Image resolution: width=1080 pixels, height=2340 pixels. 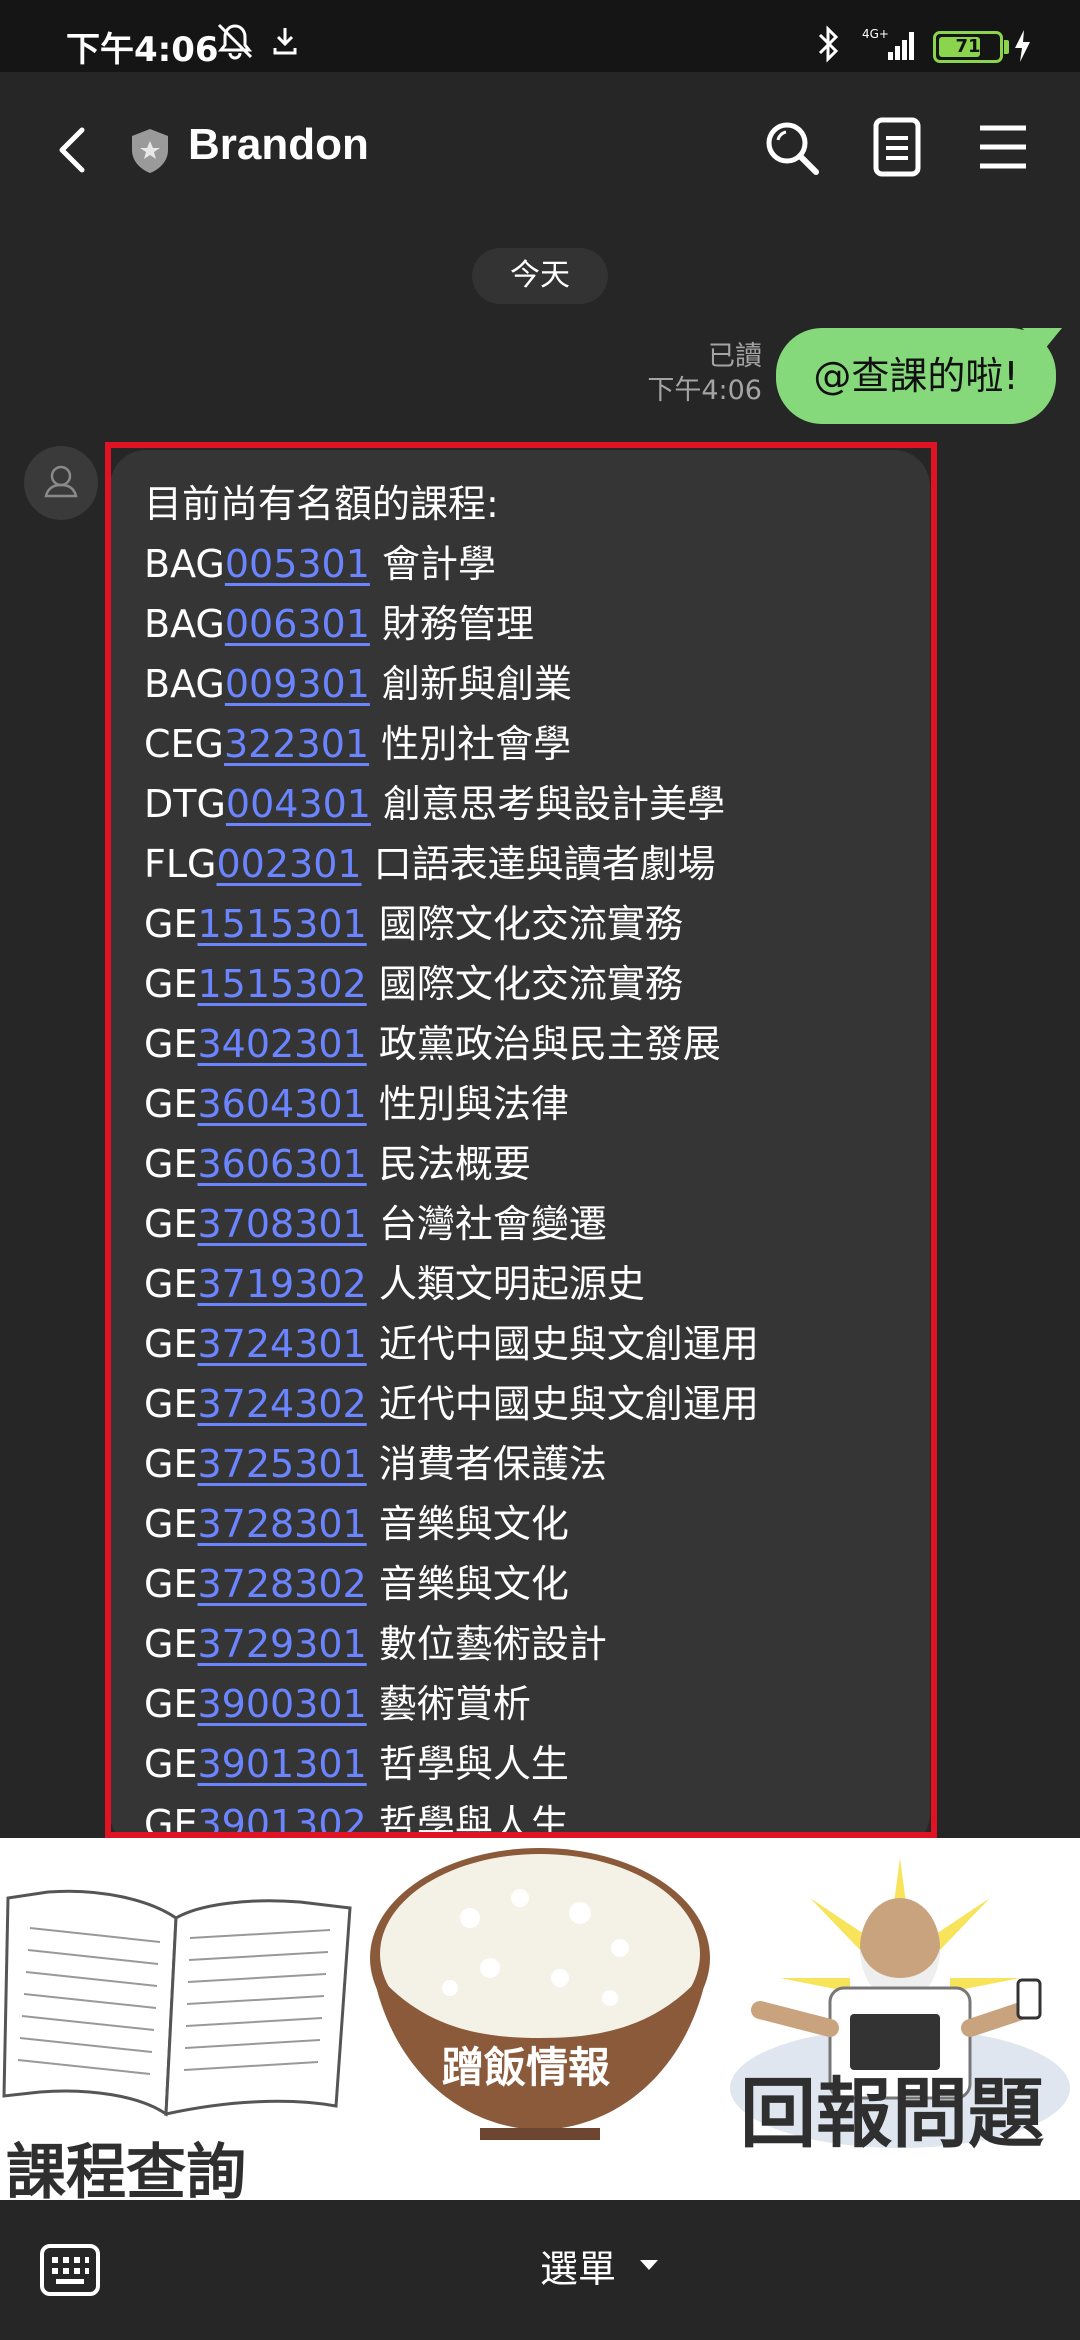 I want to click on course-name: 民法概要, so click(x=454, y=1164).